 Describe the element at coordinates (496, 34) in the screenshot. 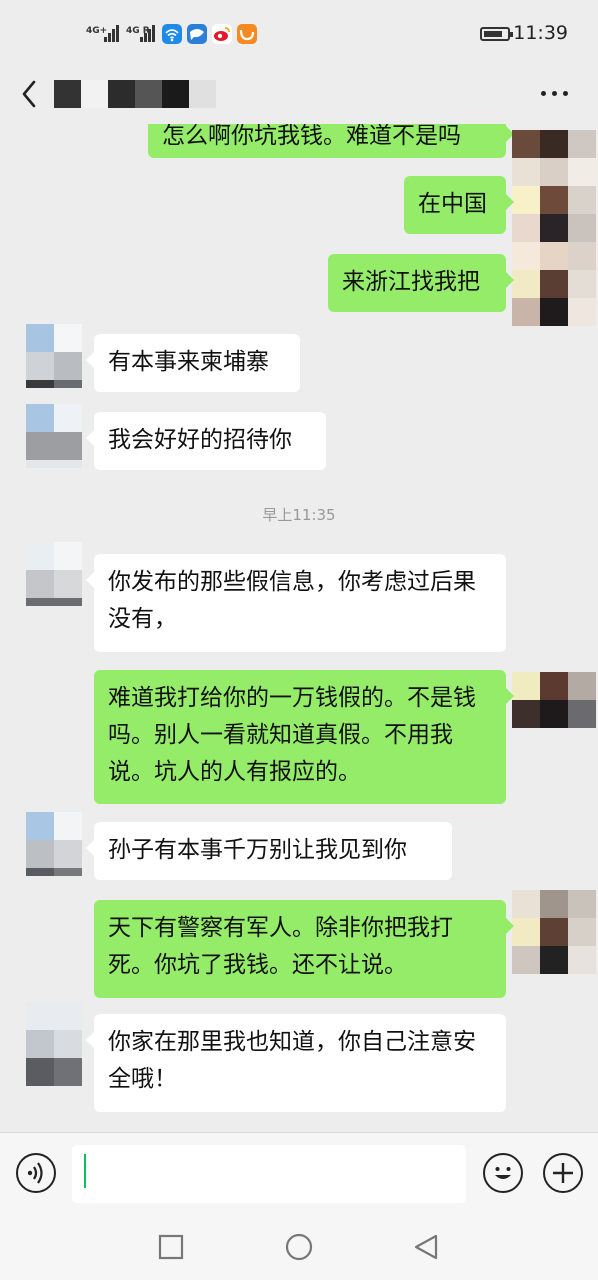

I see `battery-icon` at that location.